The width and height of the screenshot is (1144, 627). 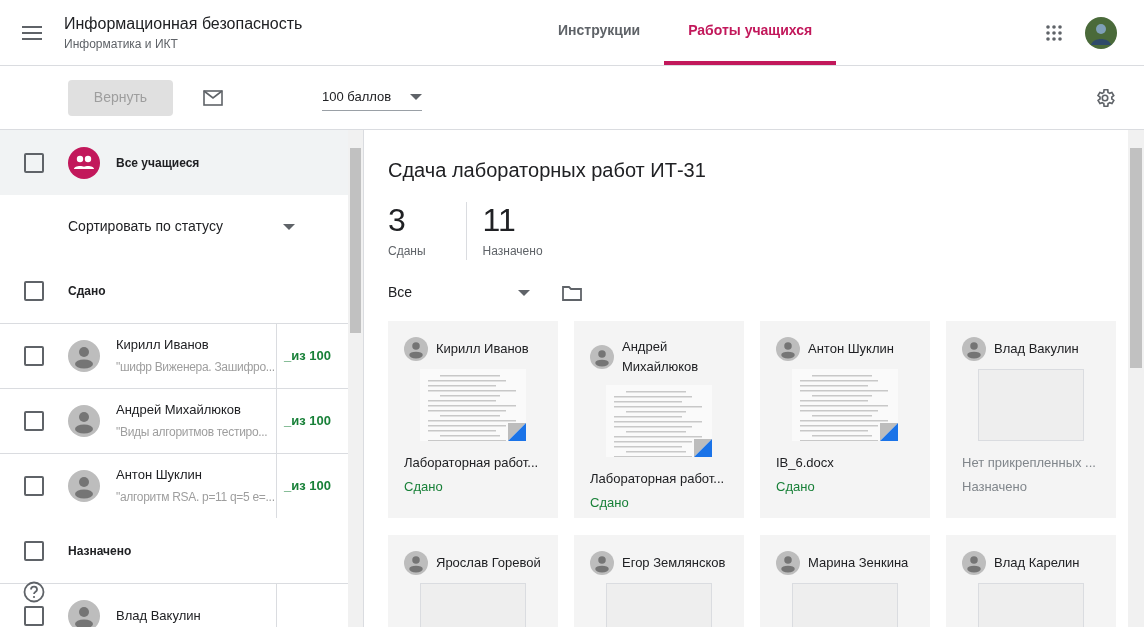 What do you see at coordinates (84, 162) in the screenshot?
I see `group-icon` at bounding box center [84, 162].